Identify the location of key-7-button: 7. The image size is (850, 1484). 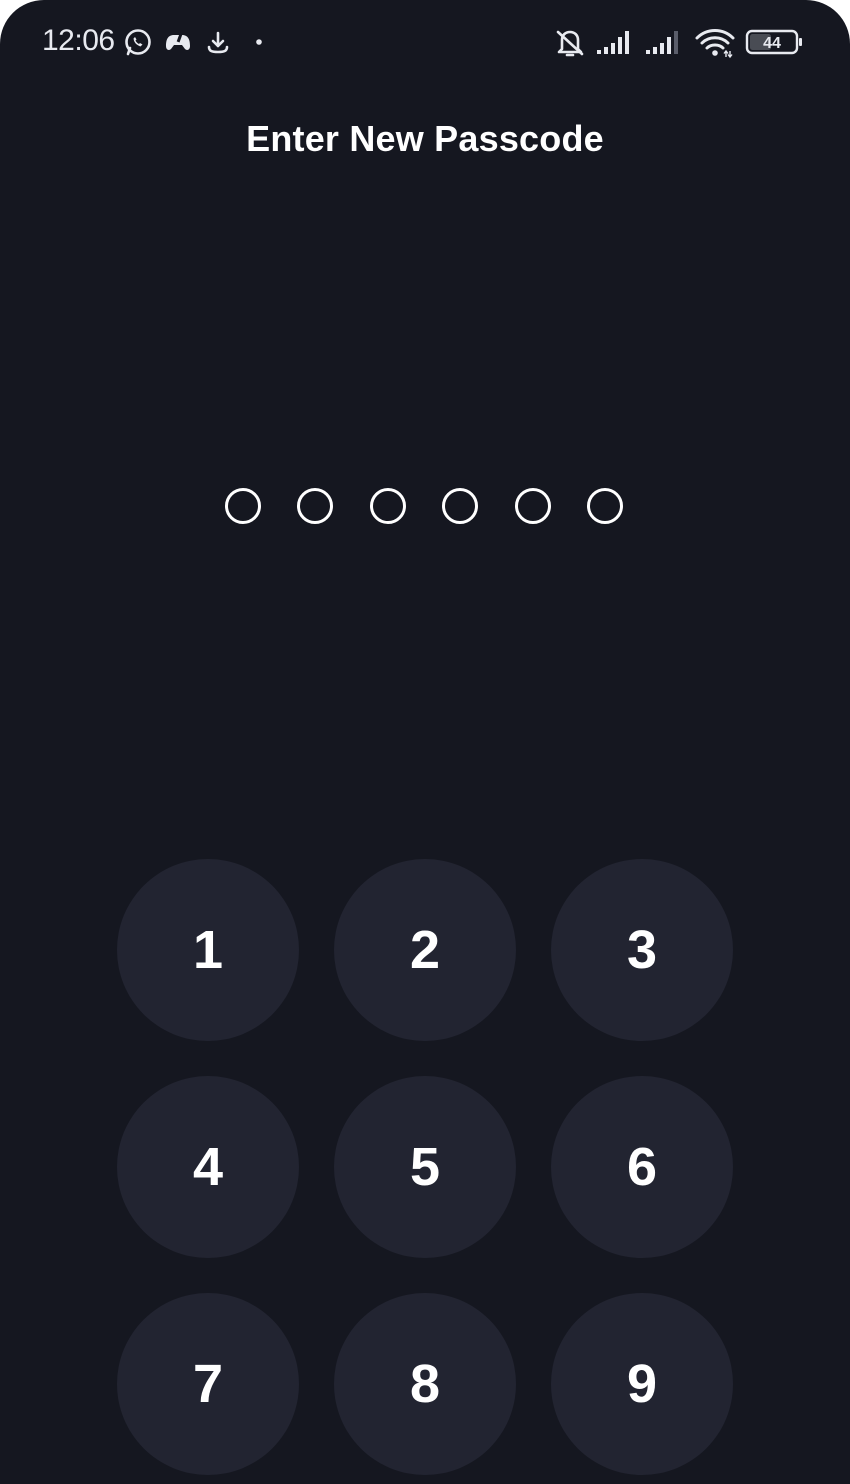
(208, 1384).